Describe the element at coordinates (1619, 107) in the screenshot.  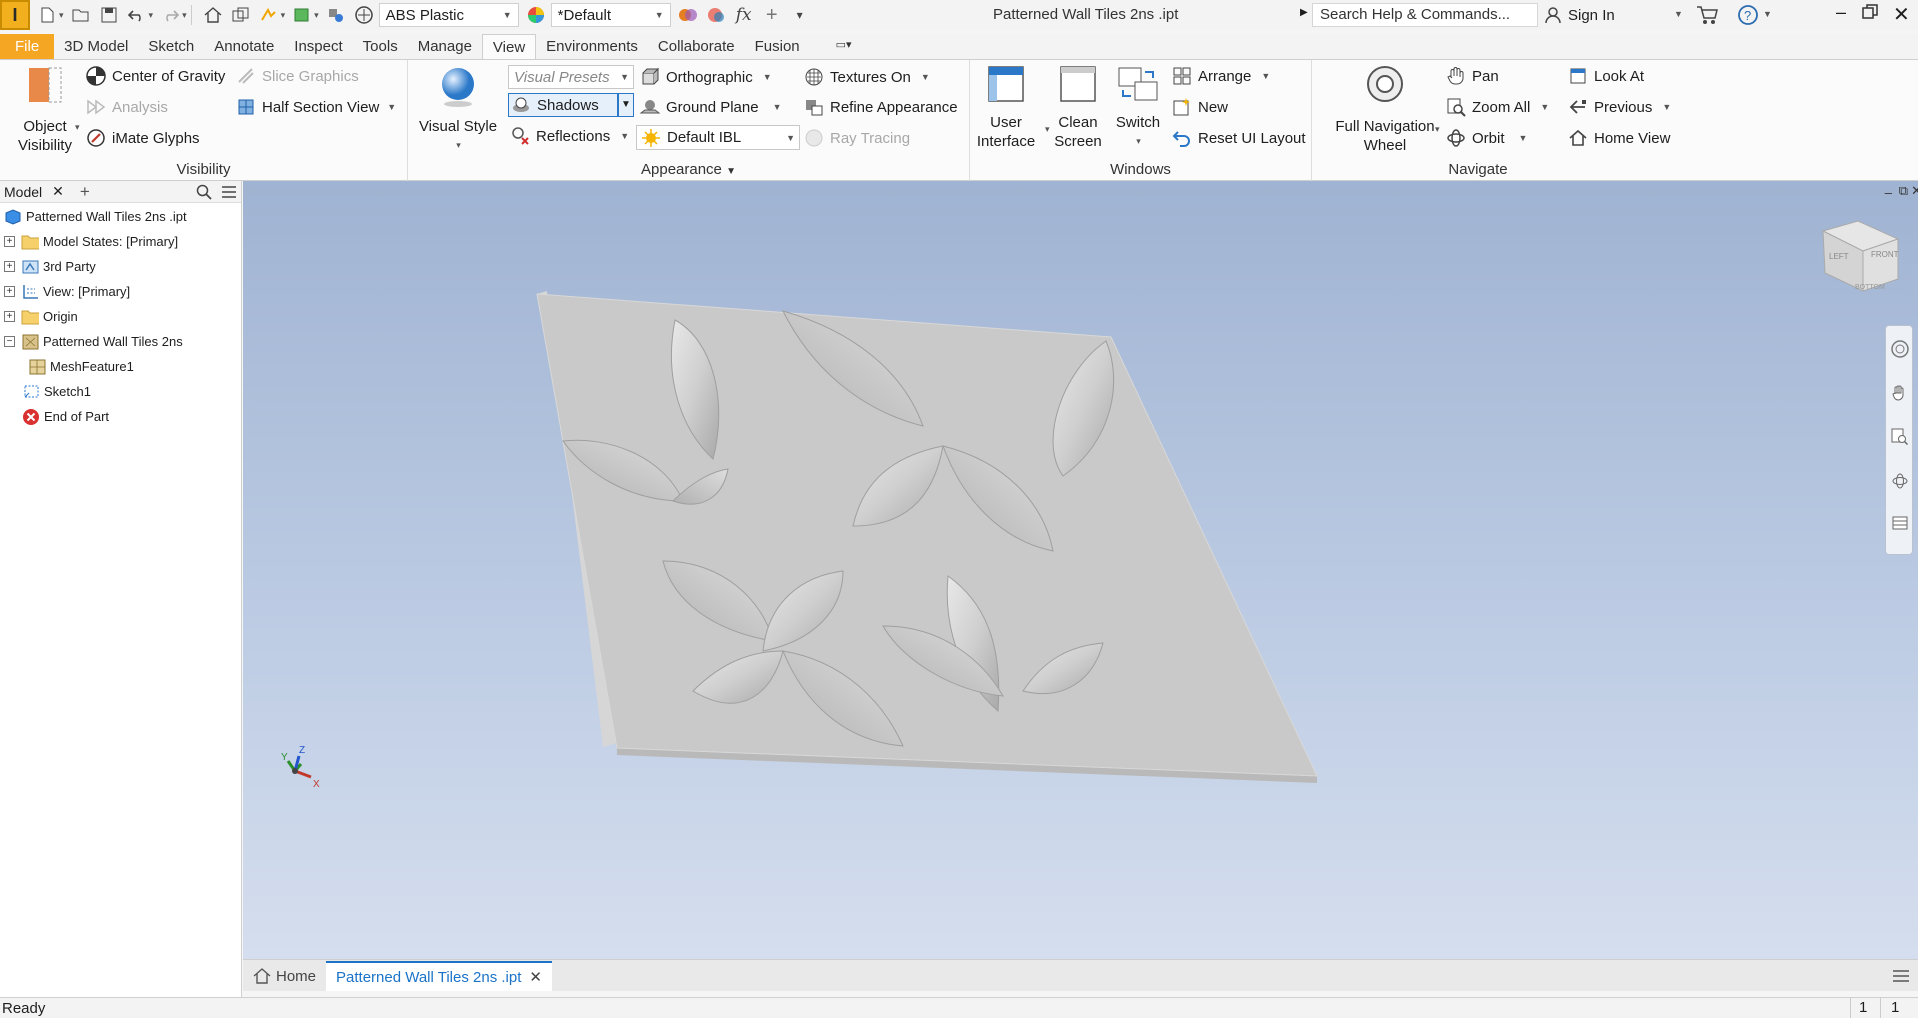
I see `previous-view-button: Previous ▼` at that location.